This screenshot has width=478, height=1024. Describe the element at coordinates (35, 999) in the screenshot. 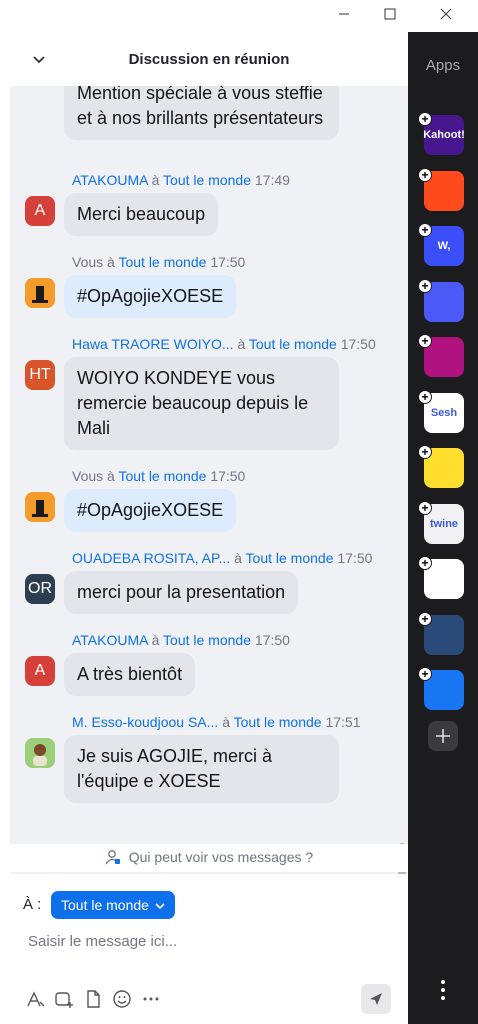

I see `format-text-icon` at that location.